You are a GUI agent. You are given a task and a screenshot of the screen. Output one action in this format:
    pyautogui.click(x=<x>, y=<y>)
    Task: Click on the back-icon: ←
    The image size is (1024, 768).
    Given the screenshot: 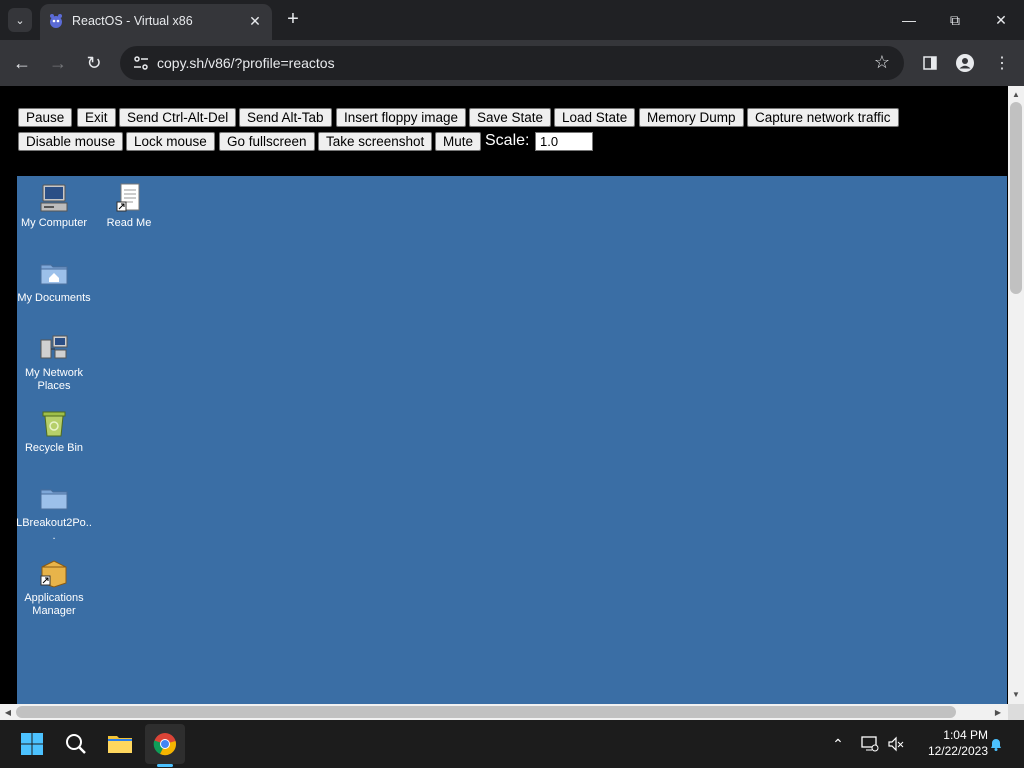 What is the action you would take?
    pyautogui.click(x=22, y=63)
    